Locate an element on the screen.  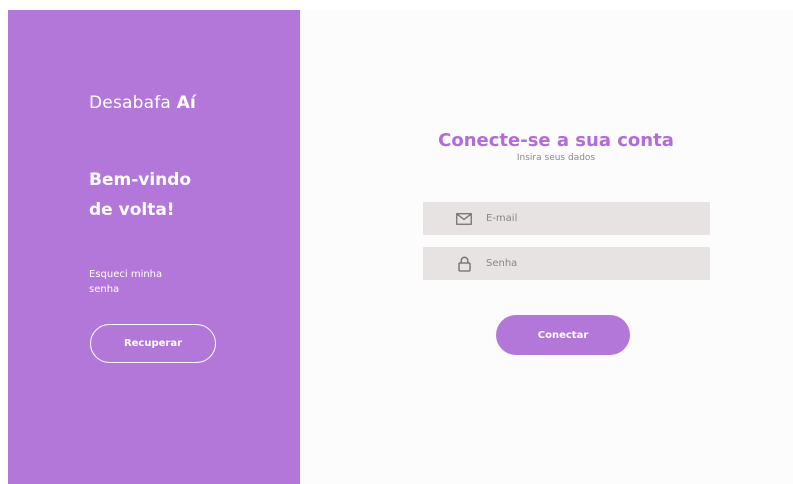
lock-icon is located at coordinates (464, 264).